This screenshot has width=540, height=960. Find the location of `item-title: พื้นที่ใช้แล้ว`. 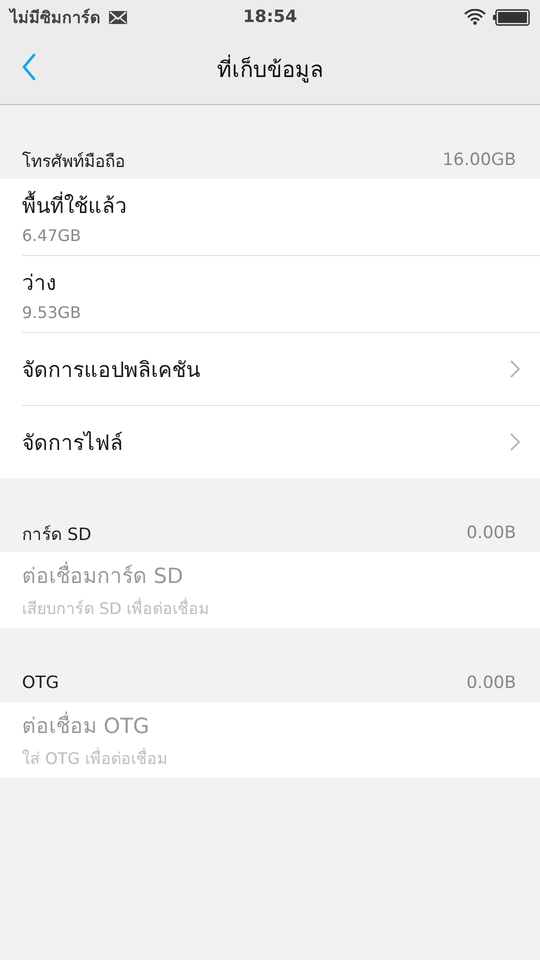

item-title: พื้นที่ใช้แล้ว is located at coordinates (74, 205).